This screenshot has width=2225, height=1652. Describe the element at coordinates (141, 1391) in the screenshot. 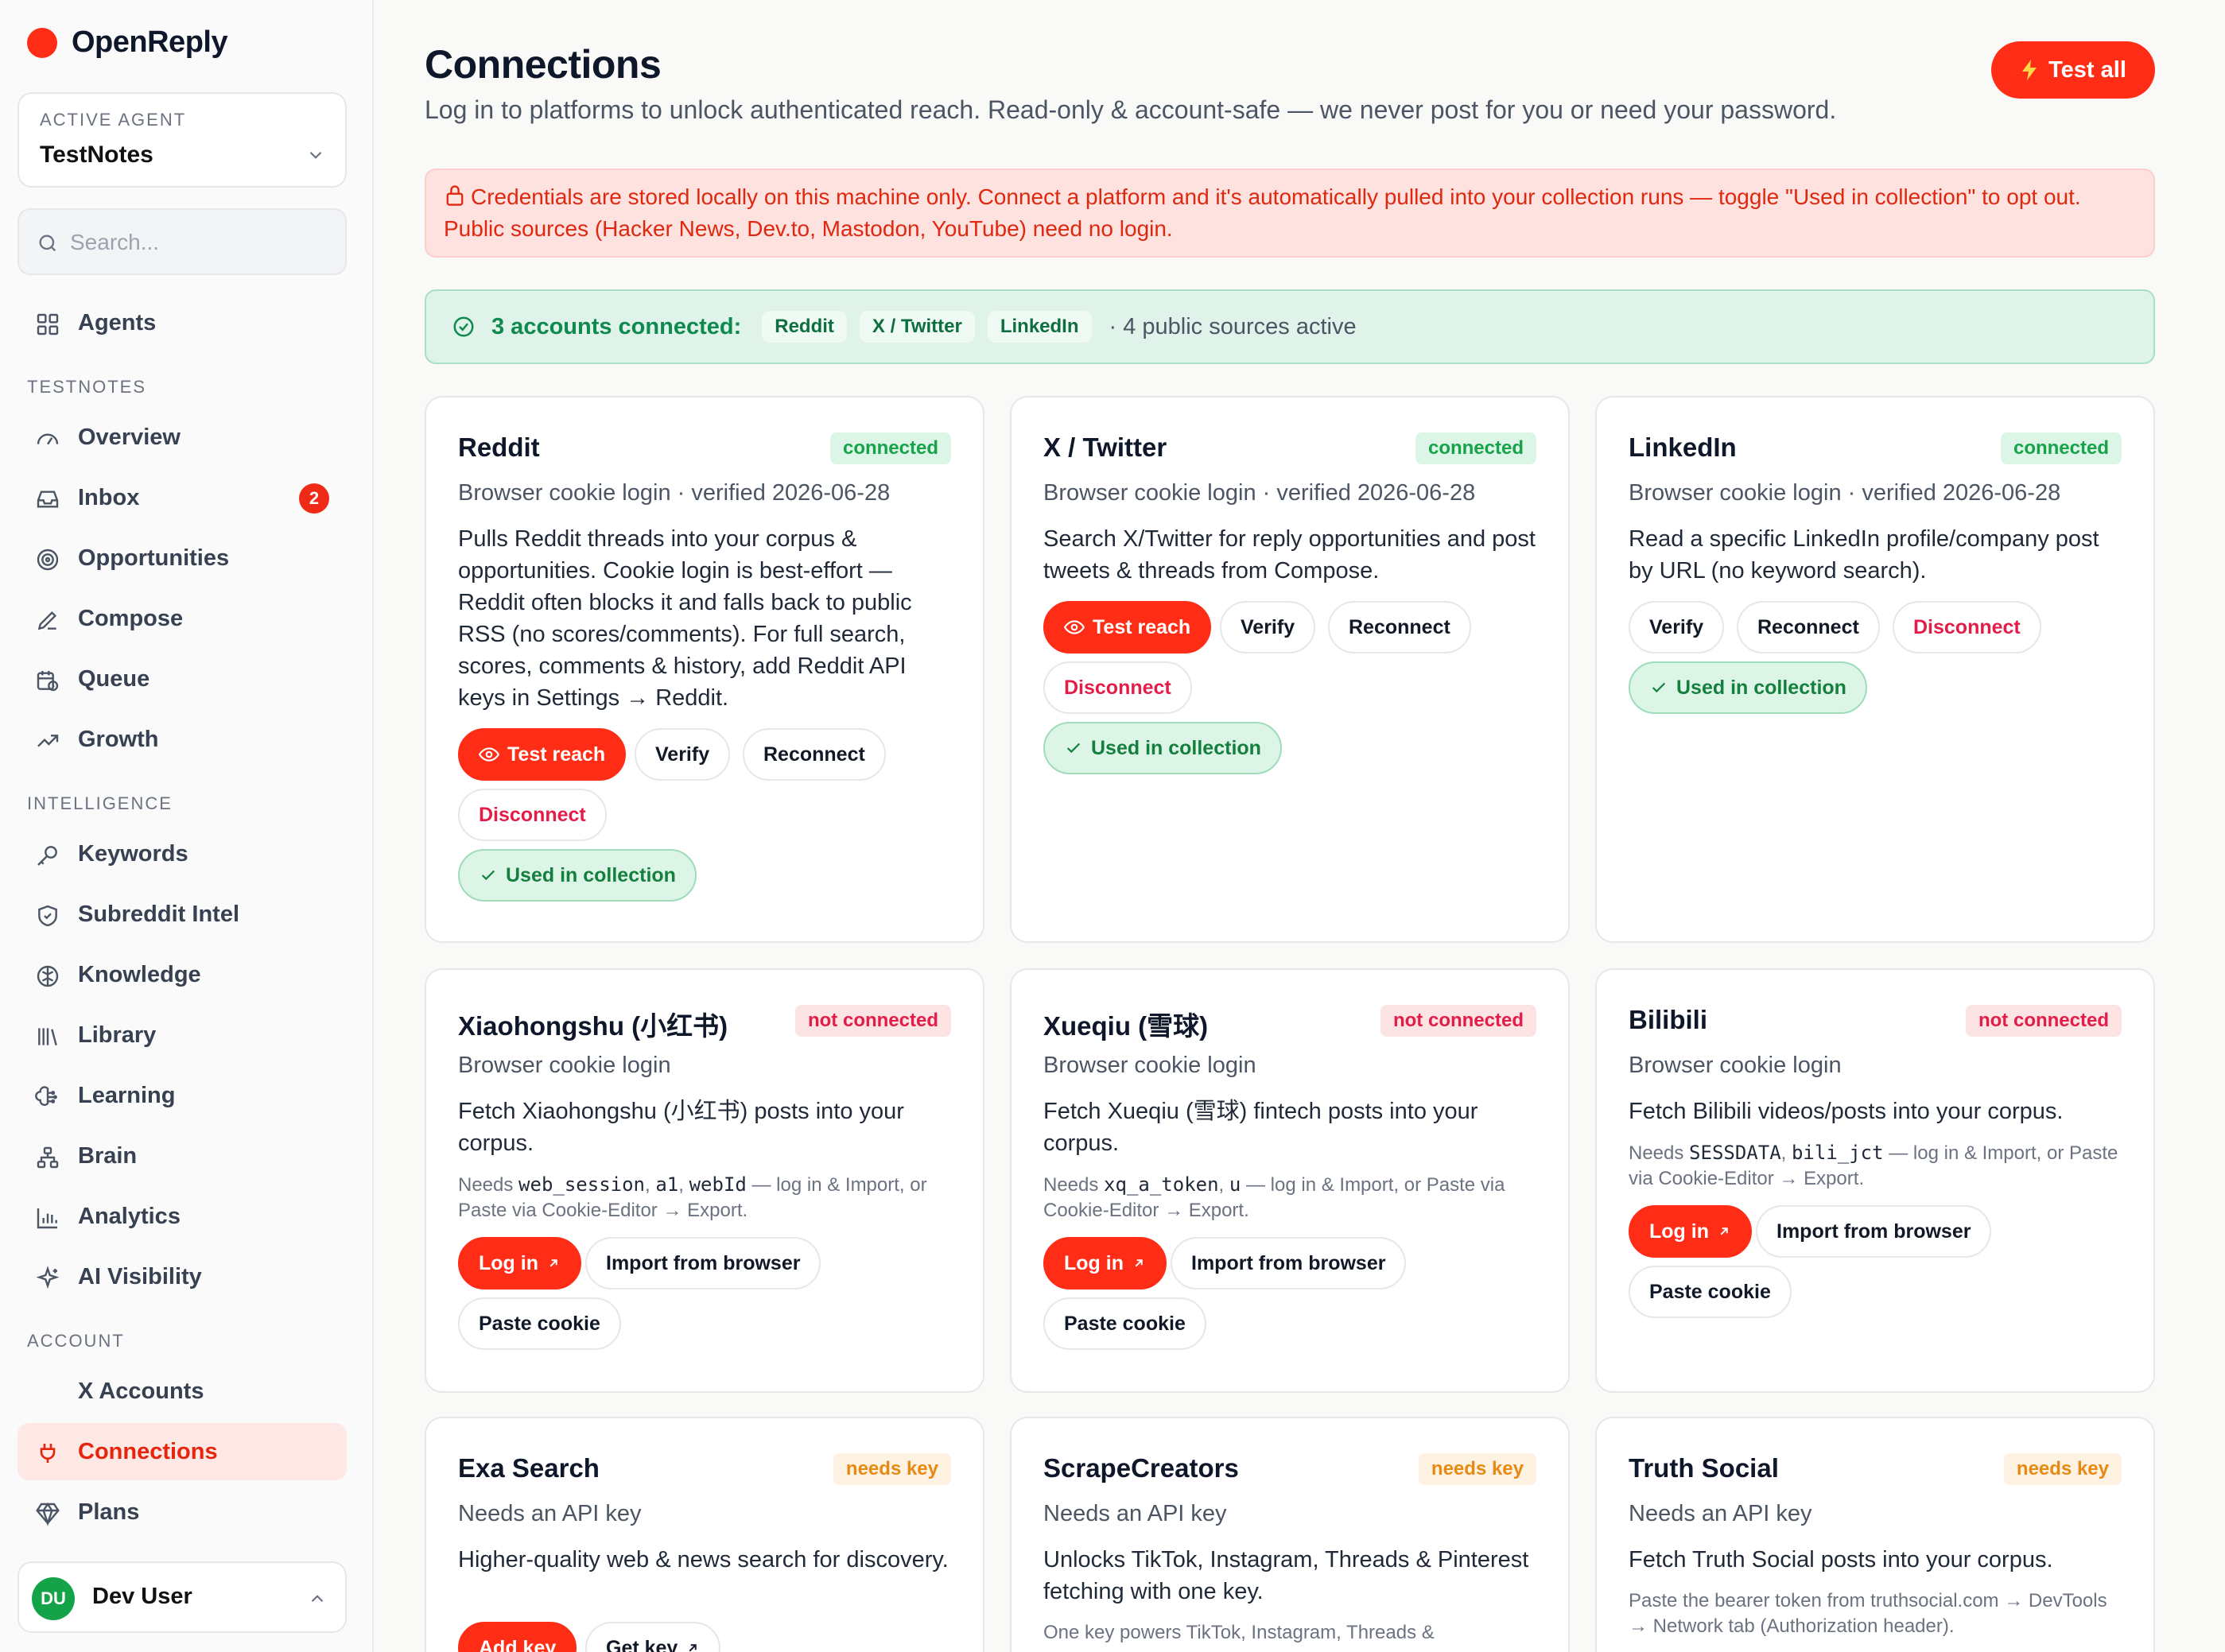

I see `sidebar-item-label: X Accounts` at that location.